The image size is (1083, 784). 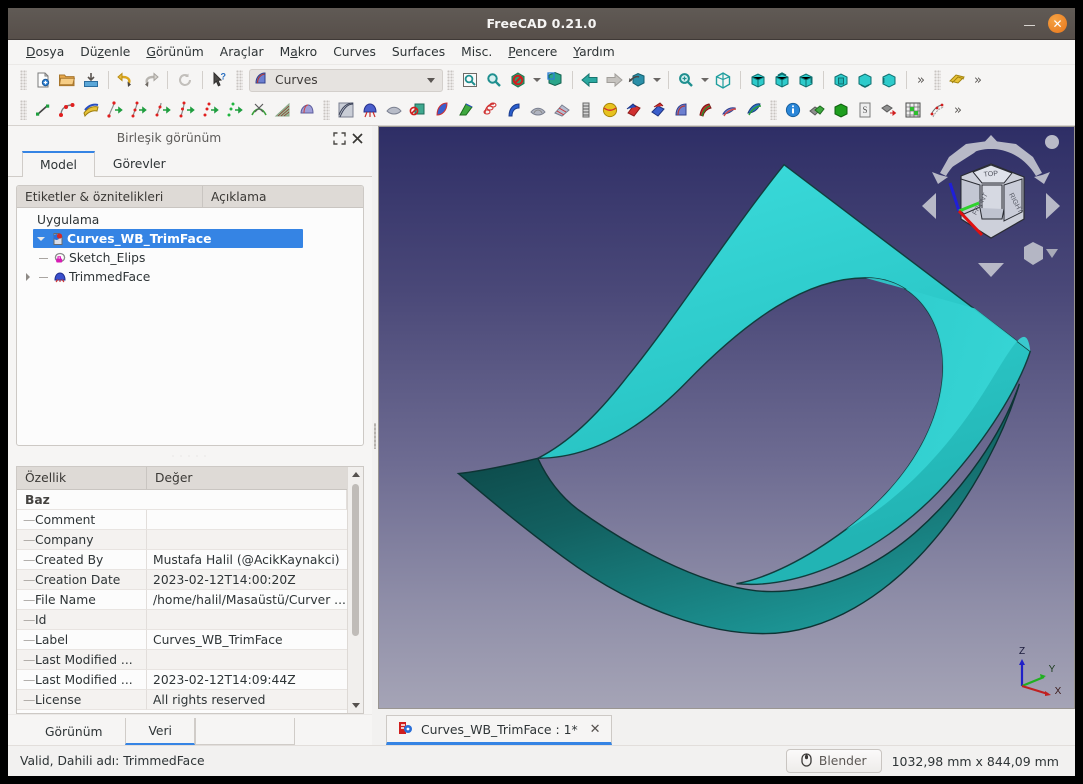 I want to click on solid-icon, so click(x=841, y=110).